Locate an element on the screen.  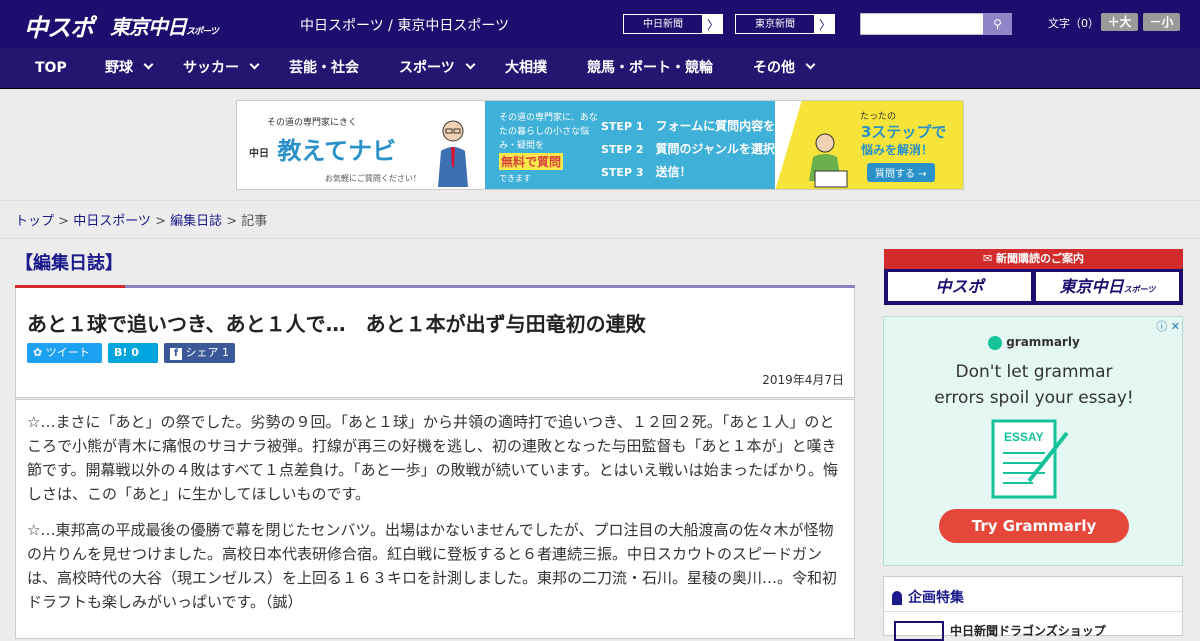
breadcrumb-top: トップ is located at coordinates (34, 221).